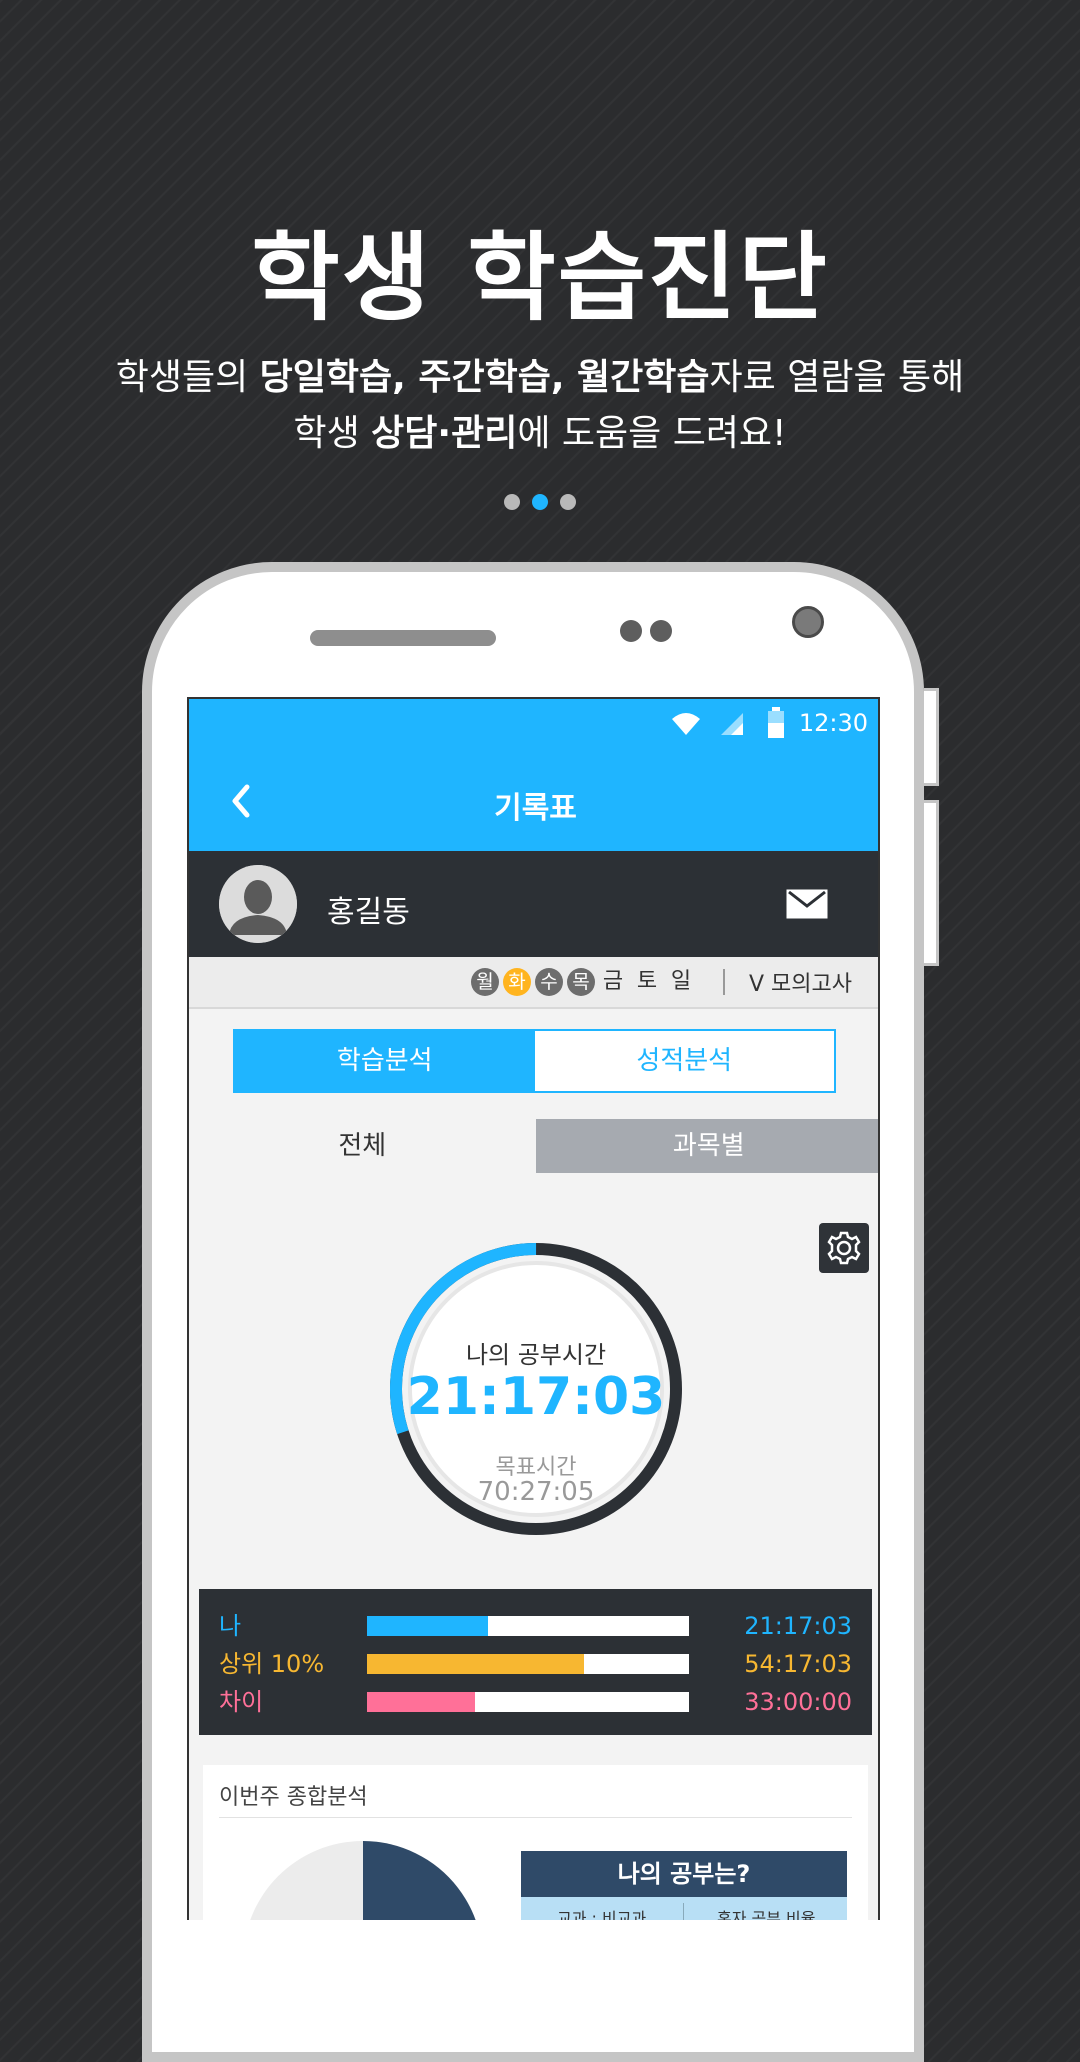 The image size is (1080, 2062). Describe the element at coordinates (536, 1492) in the screenshot. I see `goal-time-value: 70:27:05` at that location.